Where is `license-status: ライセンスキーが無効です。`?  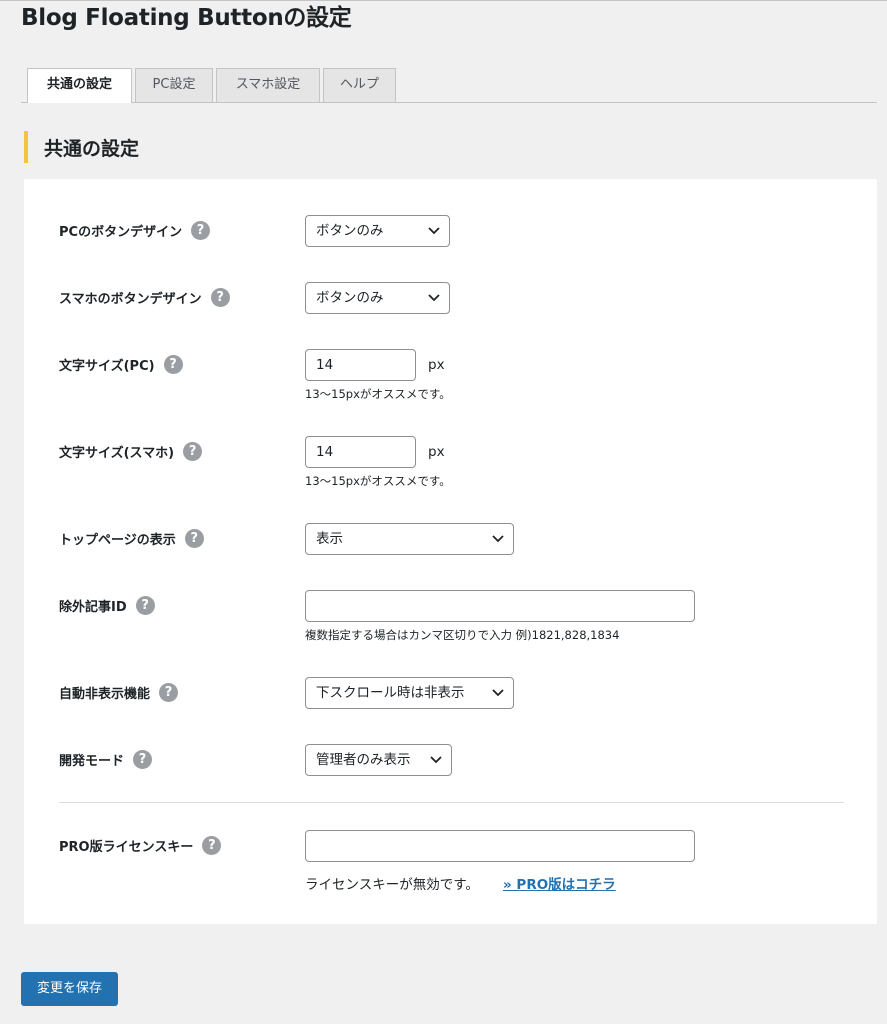
license-status: ライセンスキーが無効です。 is located at coordinates (392, 885).